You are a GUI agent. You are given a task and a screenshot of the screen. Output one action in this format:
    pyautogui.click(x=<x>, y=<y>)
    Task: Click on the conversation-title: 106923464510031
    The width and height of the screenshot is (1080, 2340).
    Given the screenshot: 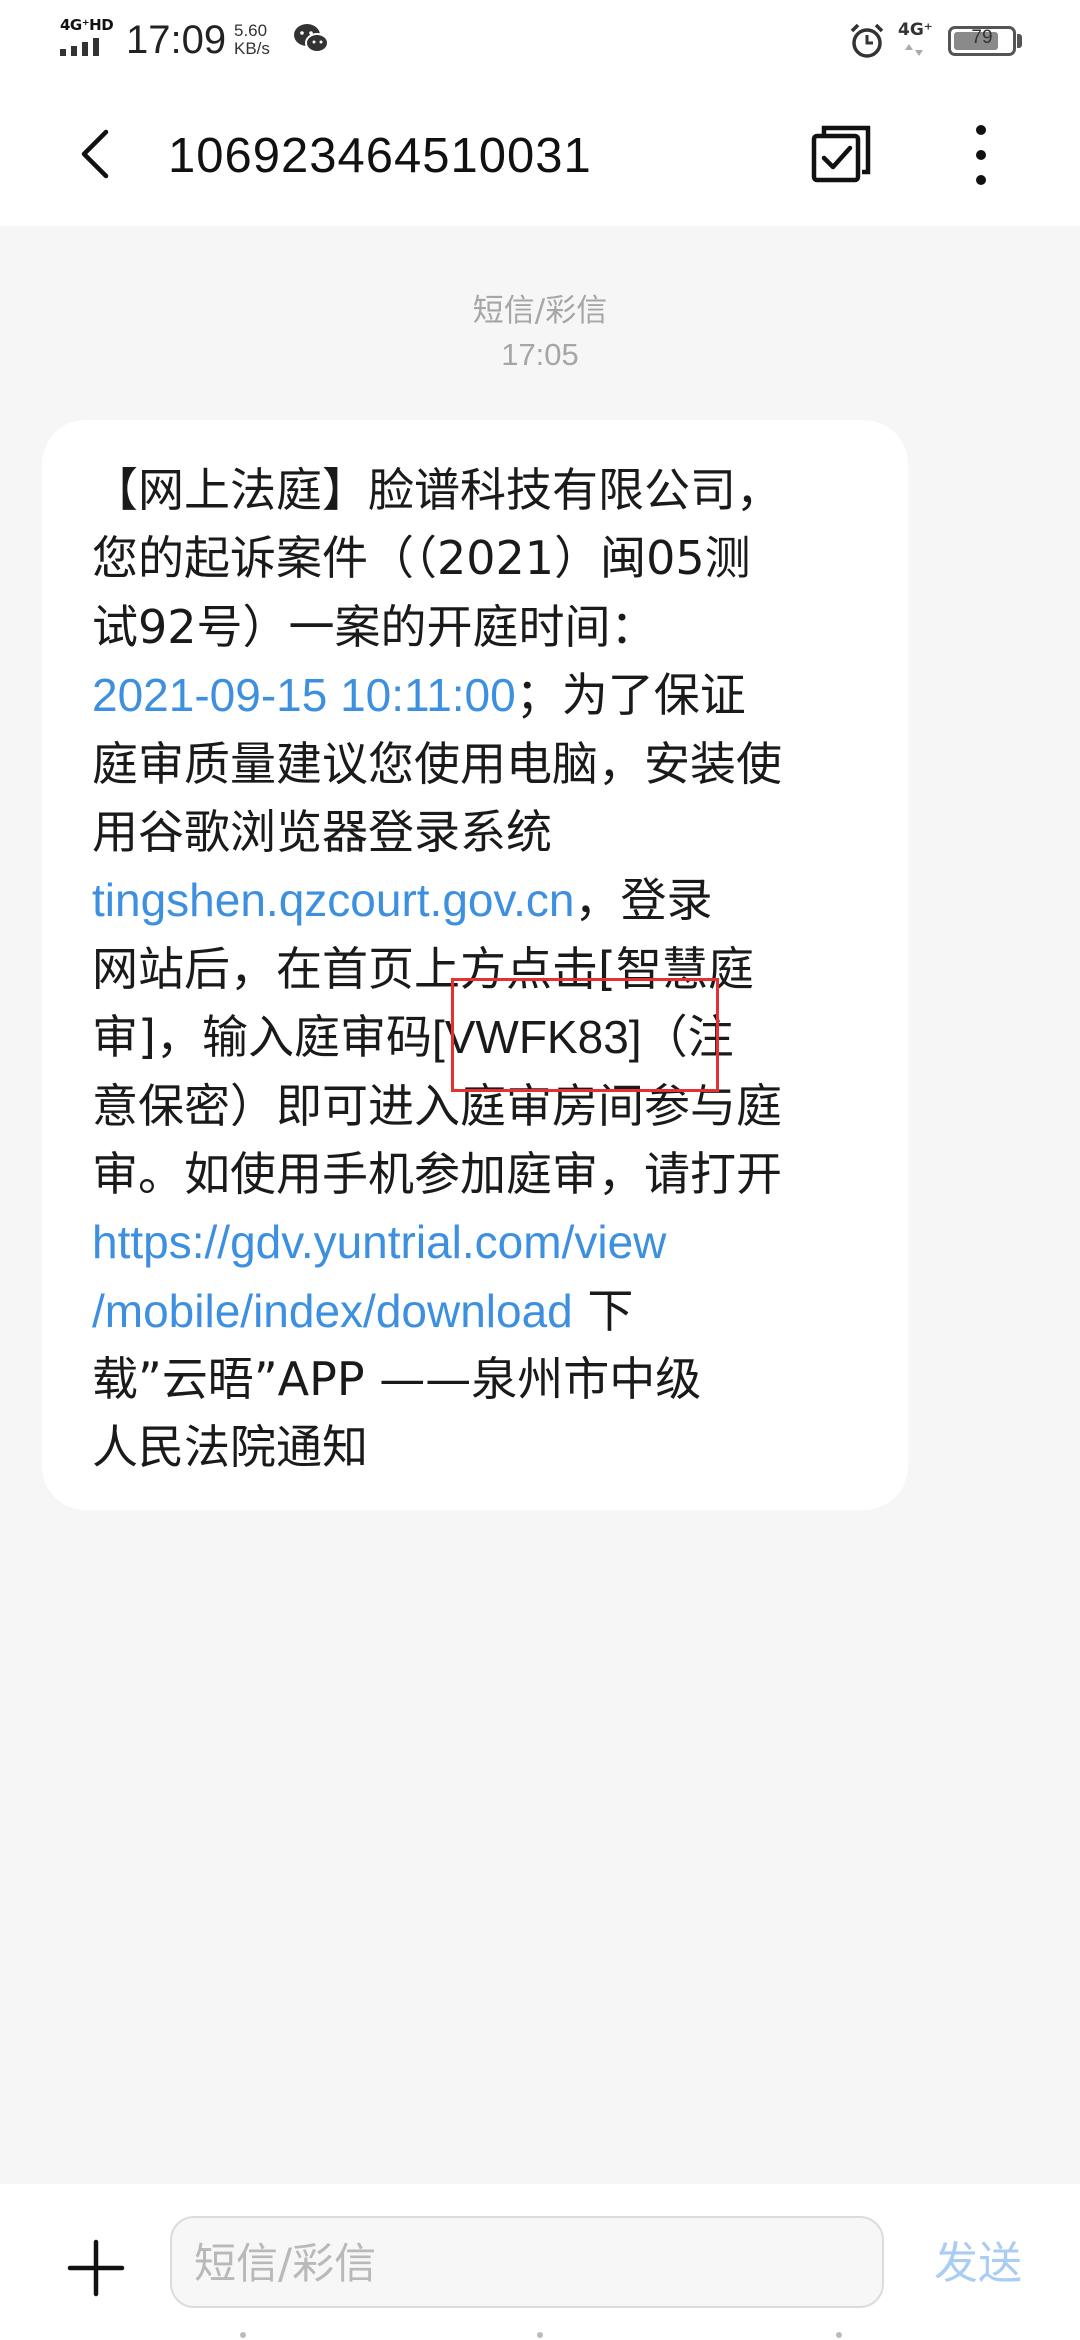 What is the action you would take?
    pyautogui.click(x=380, y=156)
    